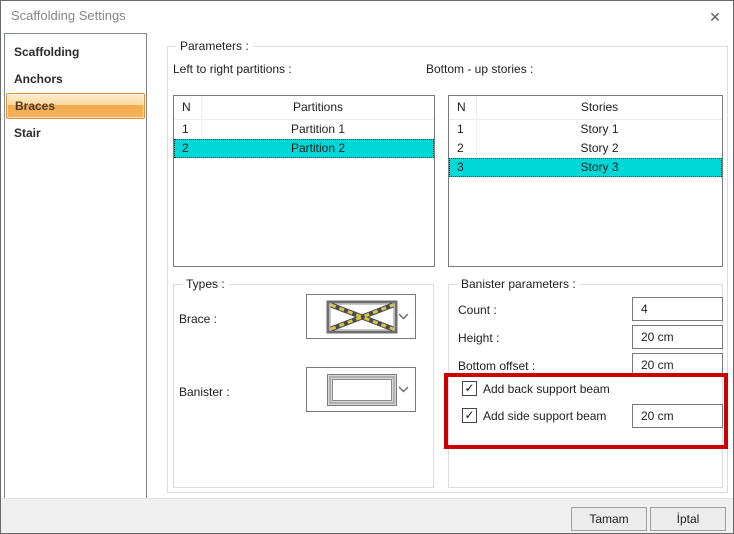 This screenshot has width=734, height=534. I want to click on sidebar-item-braces: Braces, so click(75, 106).